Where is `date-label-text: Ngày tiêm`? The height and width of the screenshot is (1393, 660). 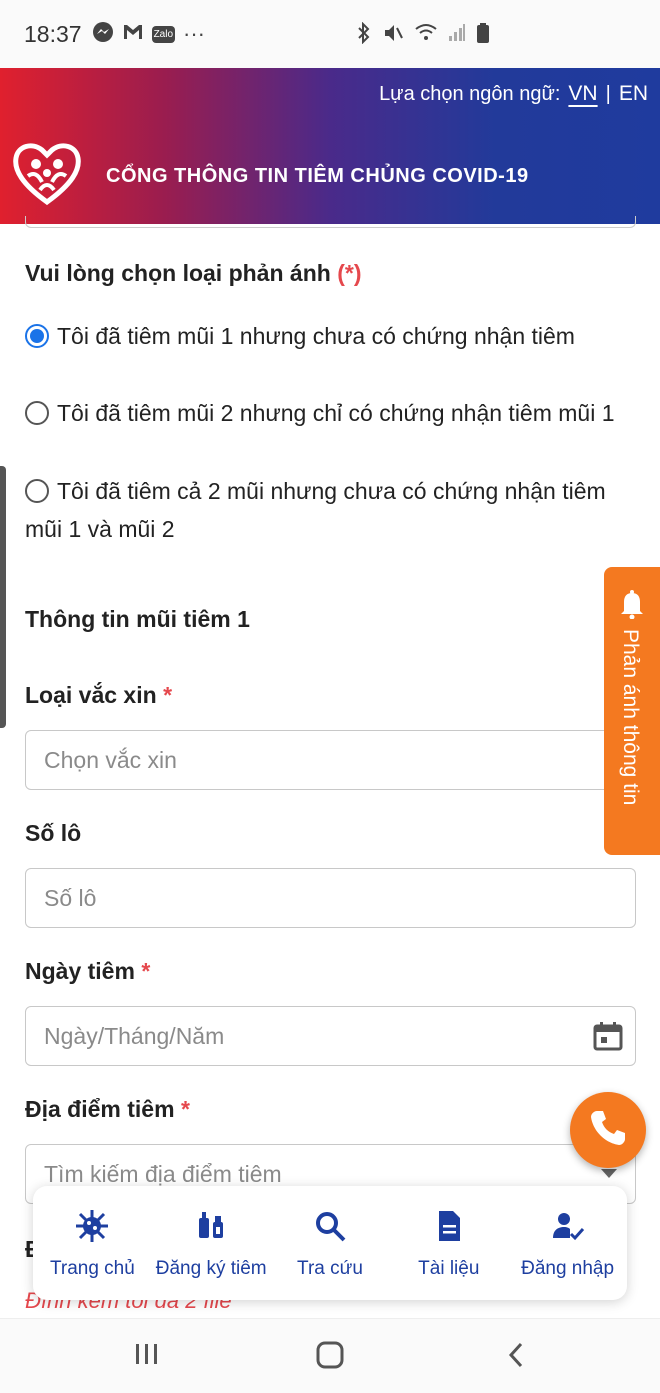
date-label-text: Ngày tiêm is located at coordinates (80, 971).